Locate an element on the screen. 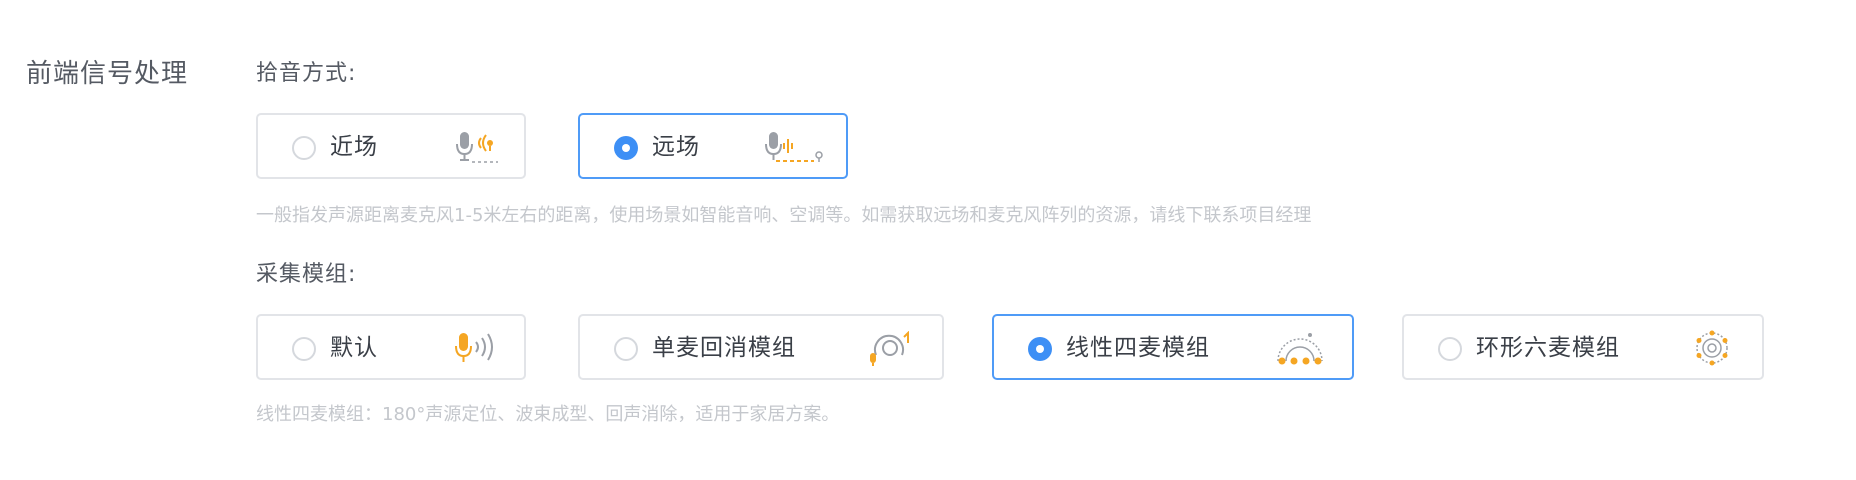 This screenshot has height=480, width=1856. option-ring-six-mic: 环形六麦模组 is located at coordinates (1583, 347).